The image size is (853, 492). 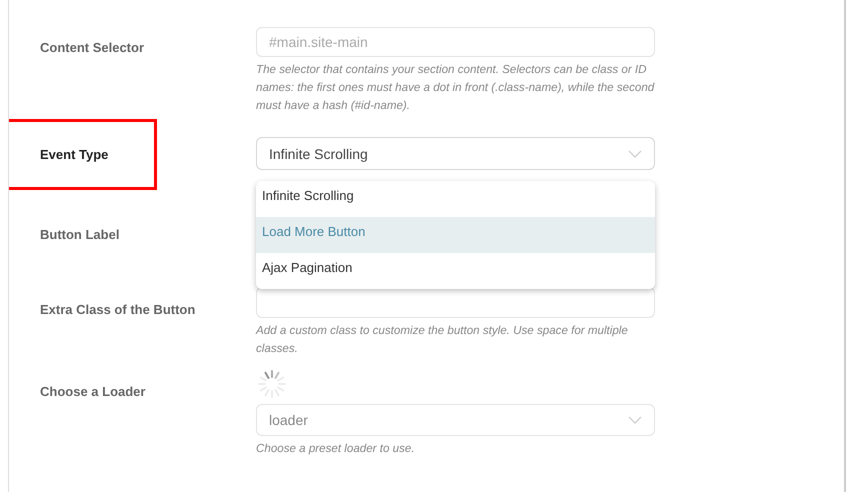 What do you see at coordinates (442, 340) in the screenshot?
I see `help-text: Add a custom class to customize the button style. Use space for multiple classes.` at bounding box center [442, 340].